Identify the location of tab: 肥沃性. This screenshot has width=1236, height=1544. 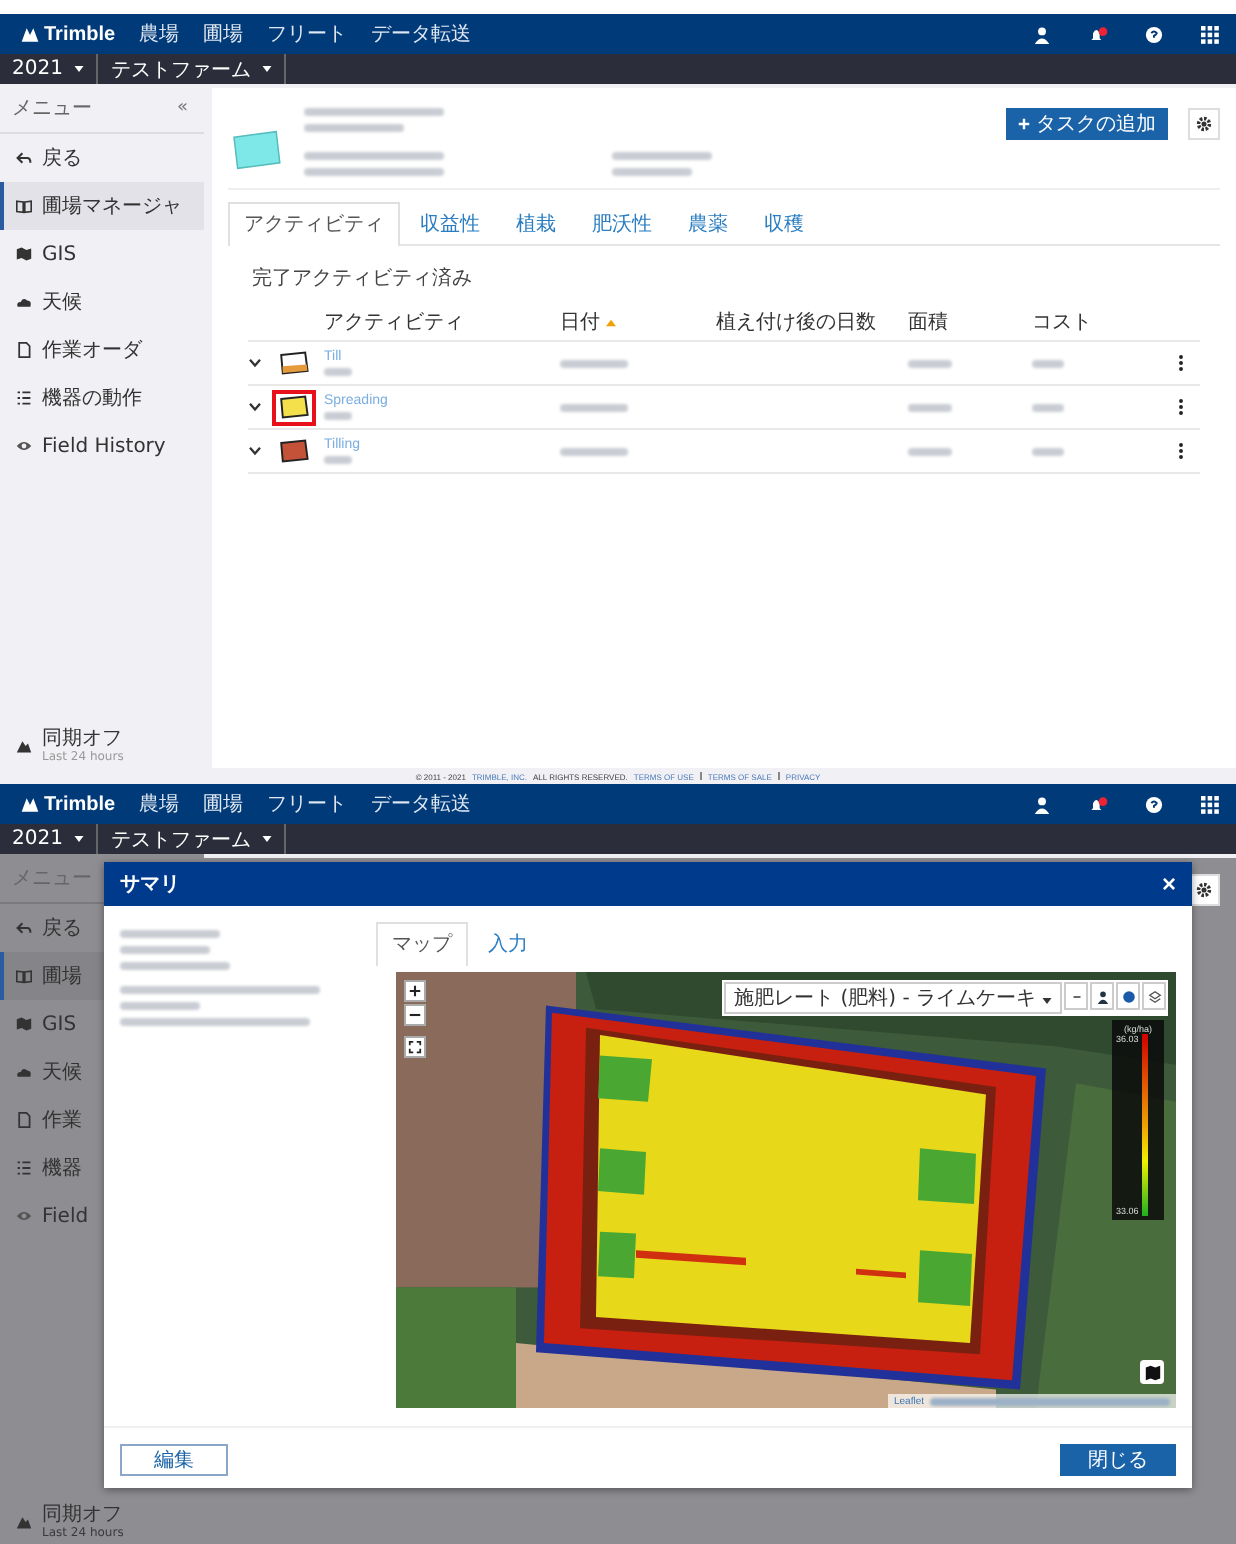
(622, 223).